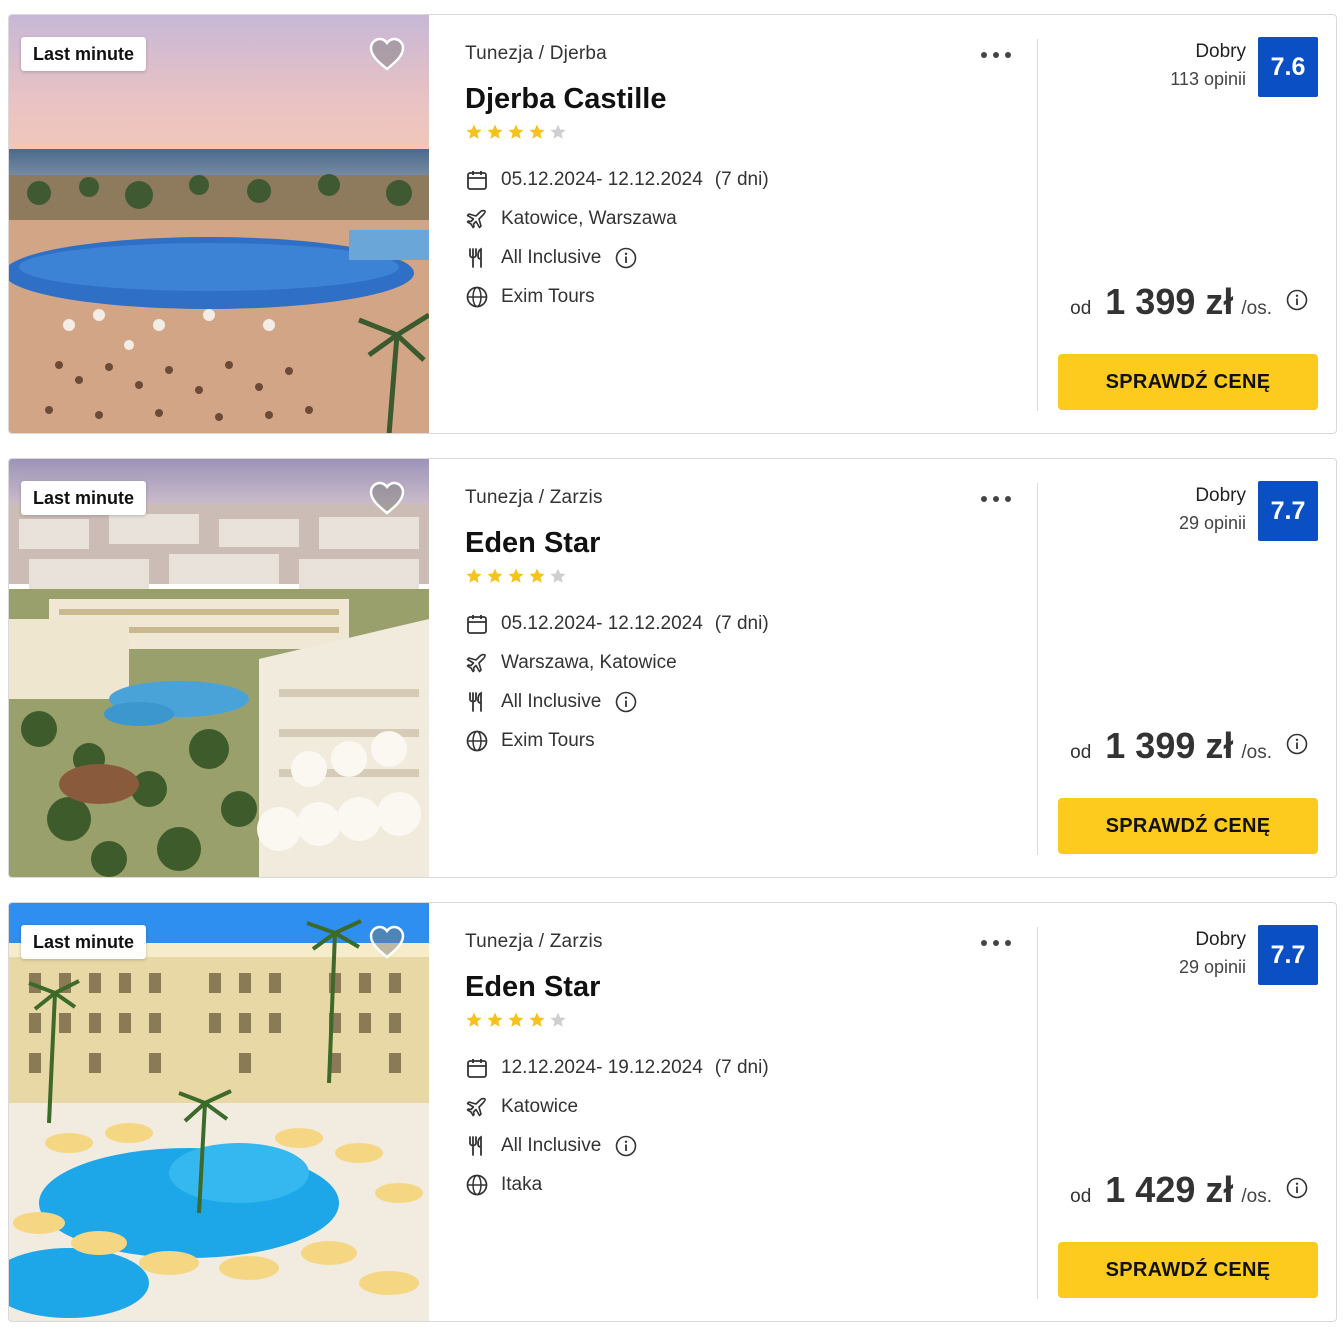  I want to click on hotel-stars, so click(516, 576).